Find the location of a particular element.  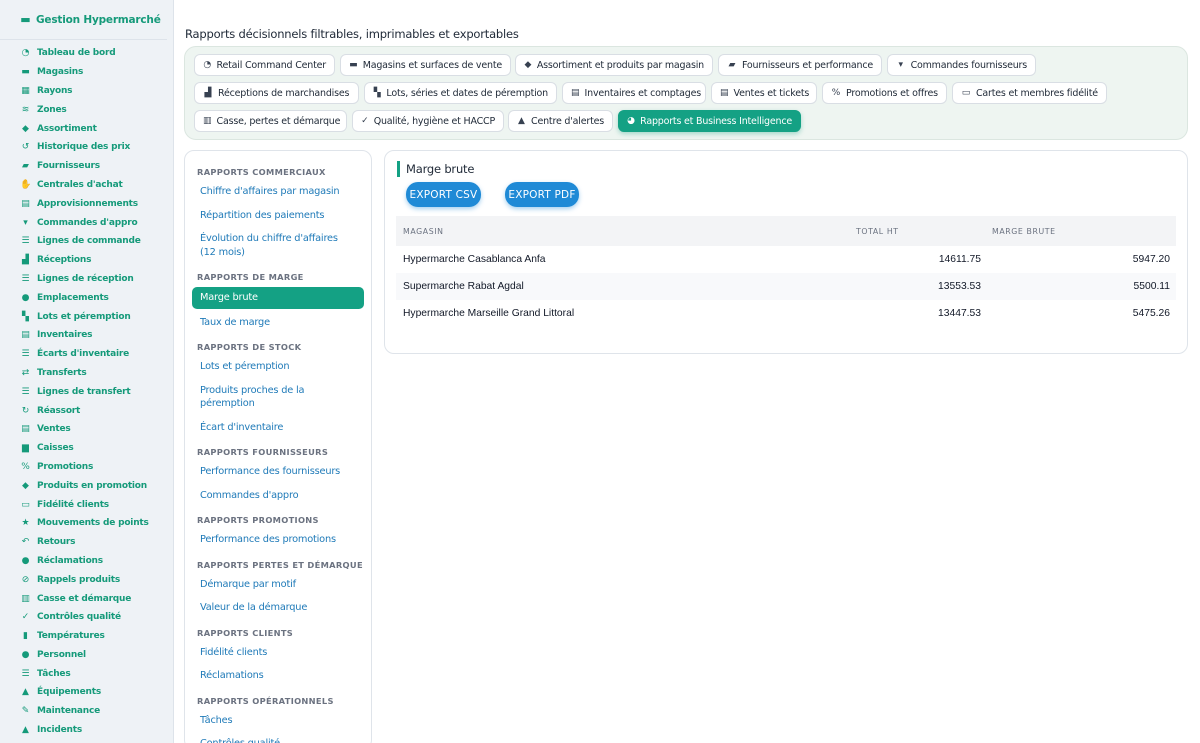

module-tab: ◆ Assortiment et produits par magasin is located at coordinates (614, 65).